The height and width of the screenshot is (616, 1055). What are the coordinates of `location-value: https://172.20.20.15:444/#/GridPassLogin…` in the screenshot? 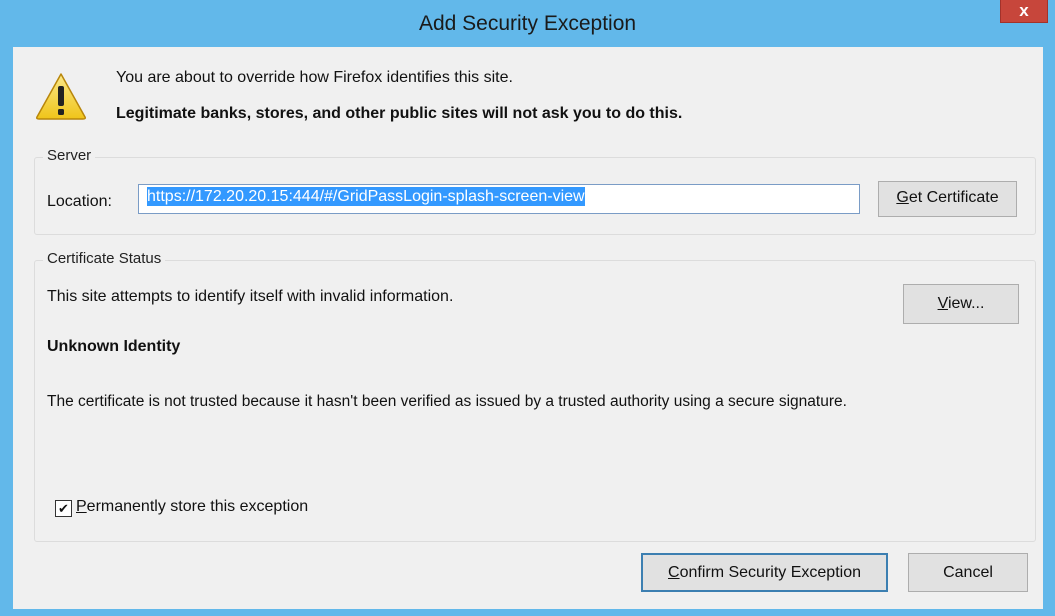 It's located at (366, 196).